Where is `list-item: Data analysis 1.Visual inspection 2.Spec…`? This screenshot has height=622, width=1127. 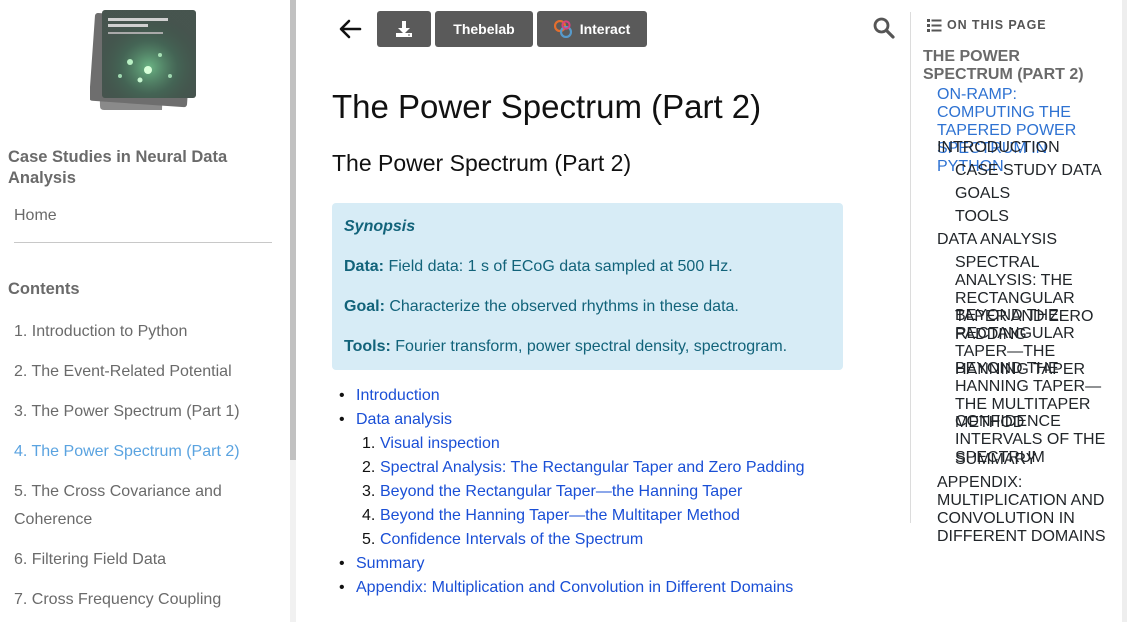
list-item: Data analysis 1.Visual inspection 2.Spec… is located at coordinates (572, 480).